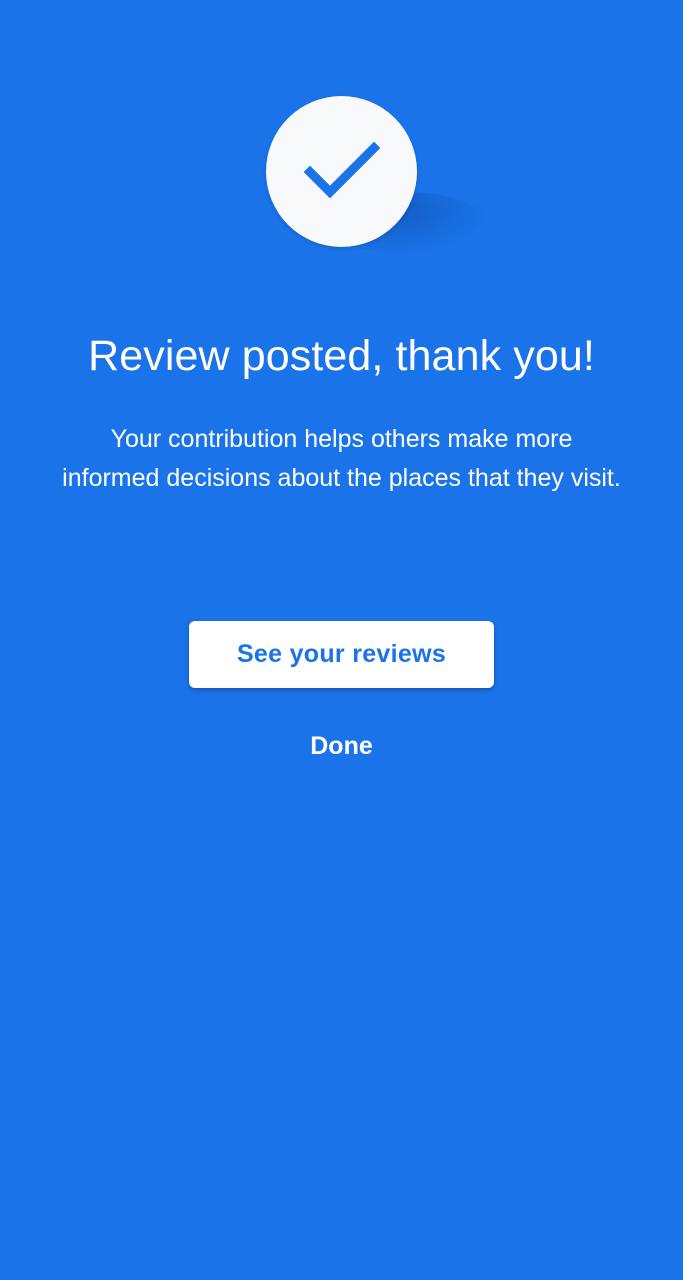 This screenshot has height=1280, width=683. Describe the element at coordinates (341, 746) in the screenshot. I see `done-button: Done` at that location.